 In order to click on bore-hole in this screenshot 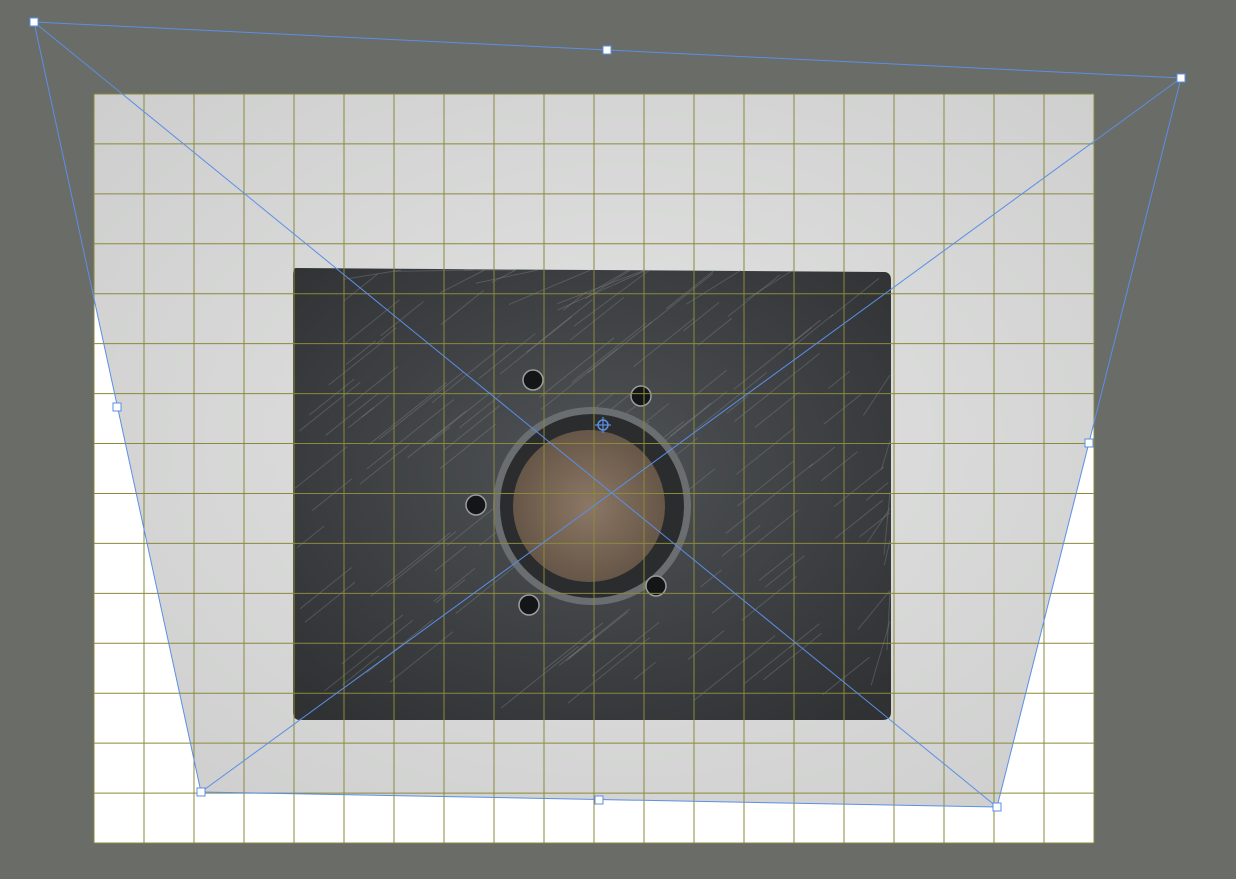, I will do `click(589, 506)`.